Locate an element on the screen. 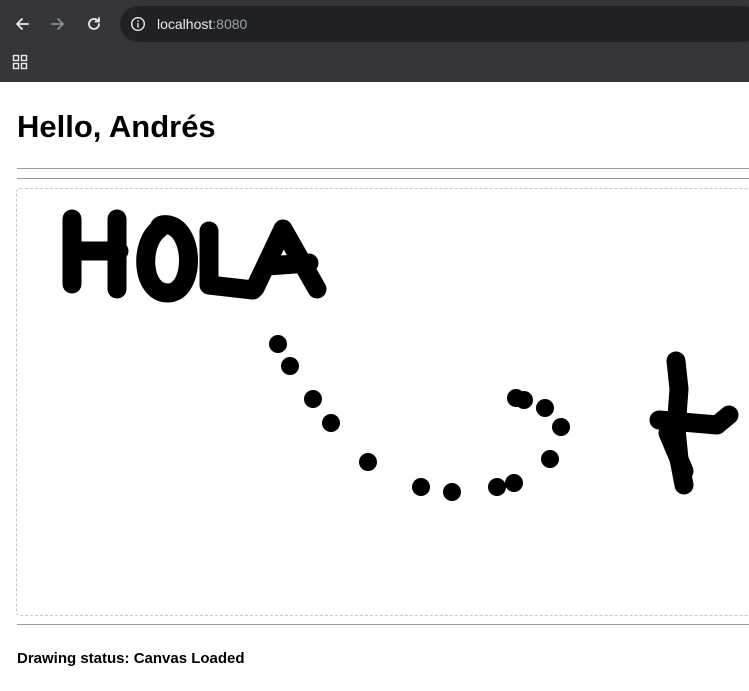  status-value: Canvas Loaded is located at coordinates (189, 658).